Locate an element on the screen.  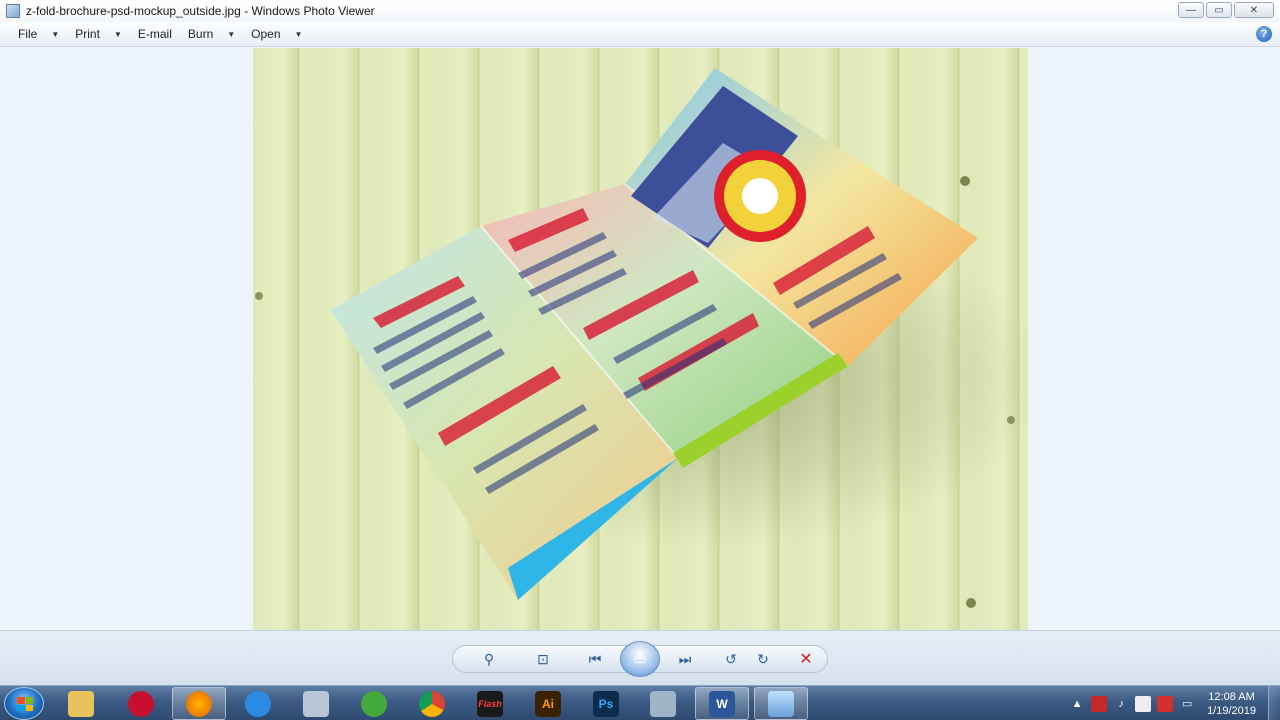
taskbar: Flash Ai Ps W ▲ ♪ ▭ 12:08 AM 1/19/2019 is located at coordinates (640, 702).